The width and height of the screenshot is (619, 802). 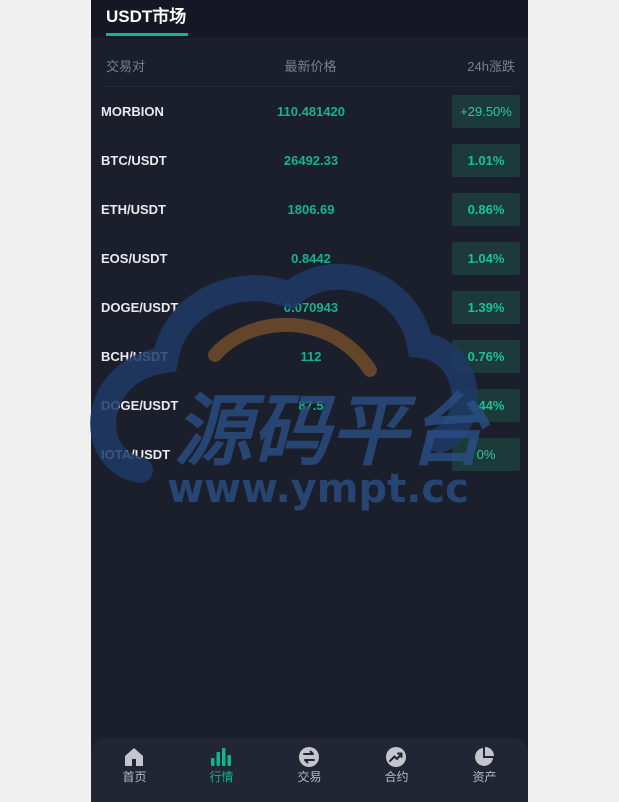 I want to click on change-badge: 0.86%, so click(x=486, y=209).